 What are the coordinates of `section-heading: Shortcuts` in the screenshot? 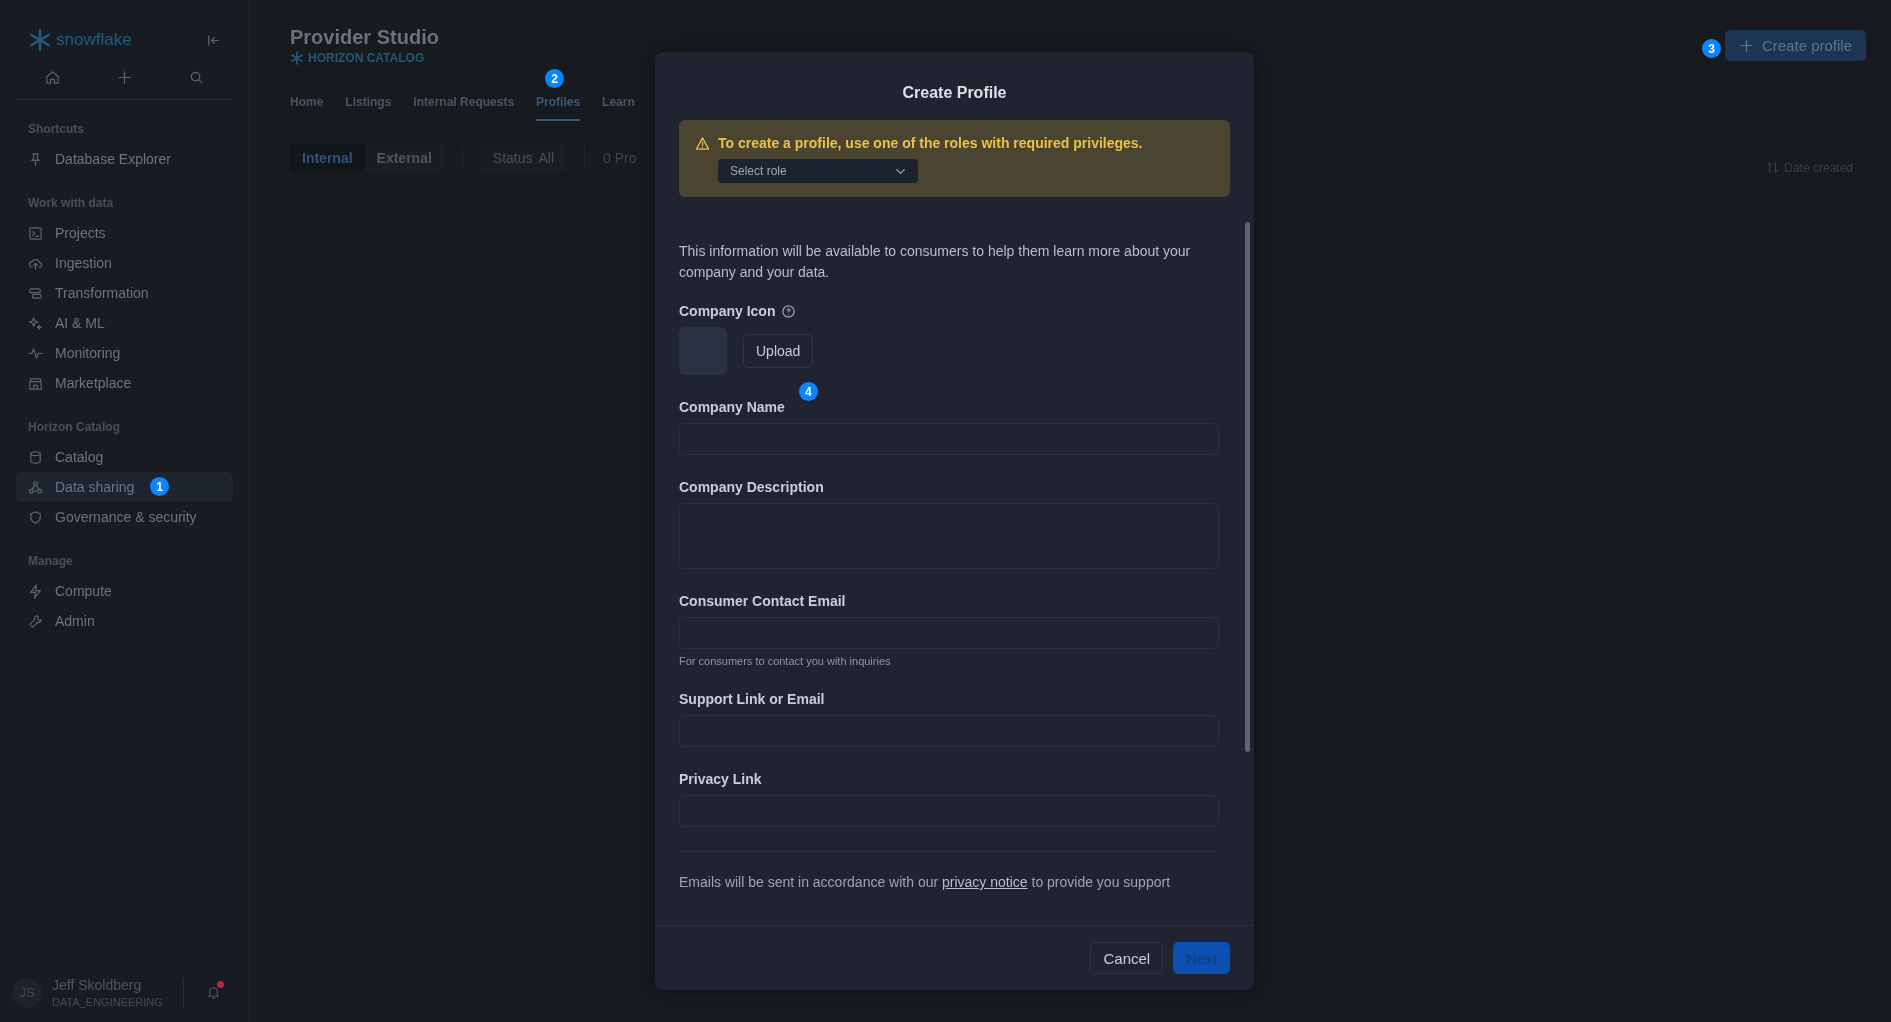 It's located at (56, 129).